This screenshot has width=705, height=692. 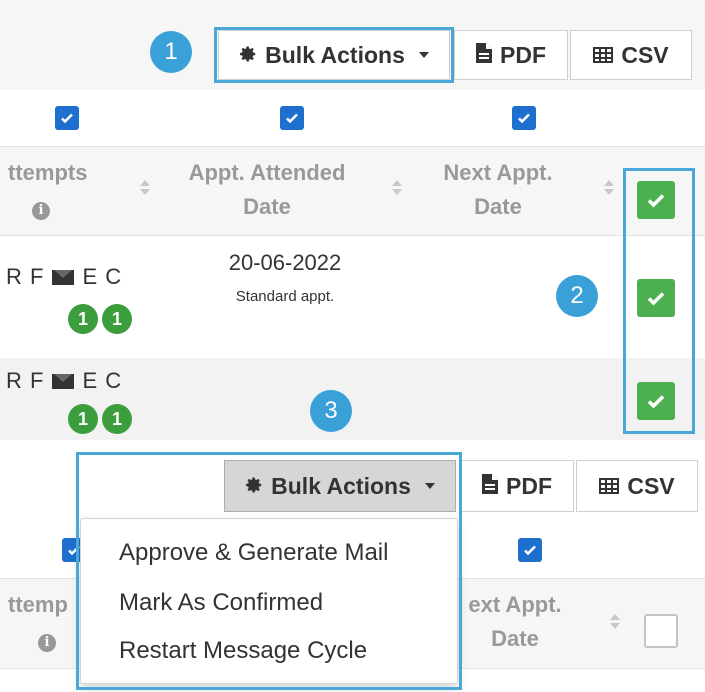 I want to click on step-2-badge: 2, so click(x=577, y=296).